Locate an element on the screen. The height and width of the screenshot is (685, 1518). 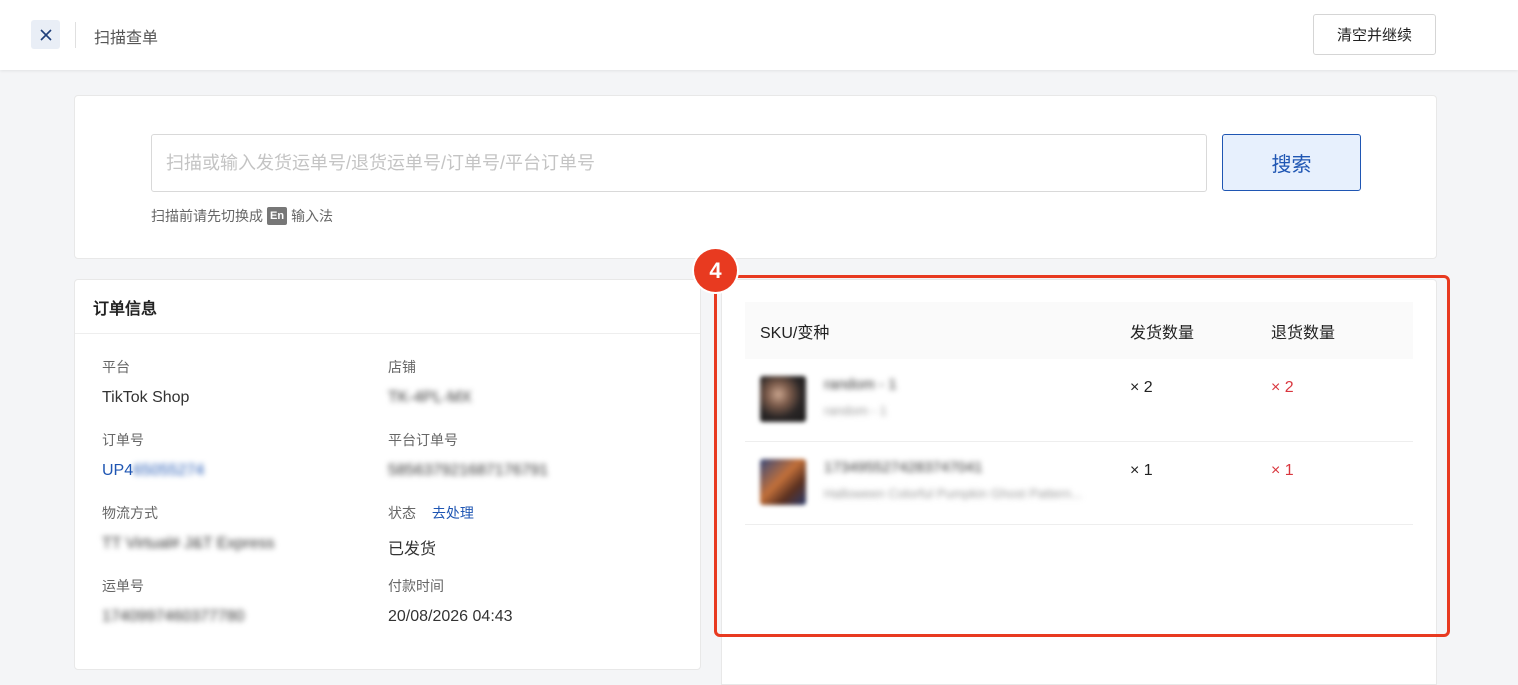
status-row: 状态 去处理 is located at coordinates (431, 513).